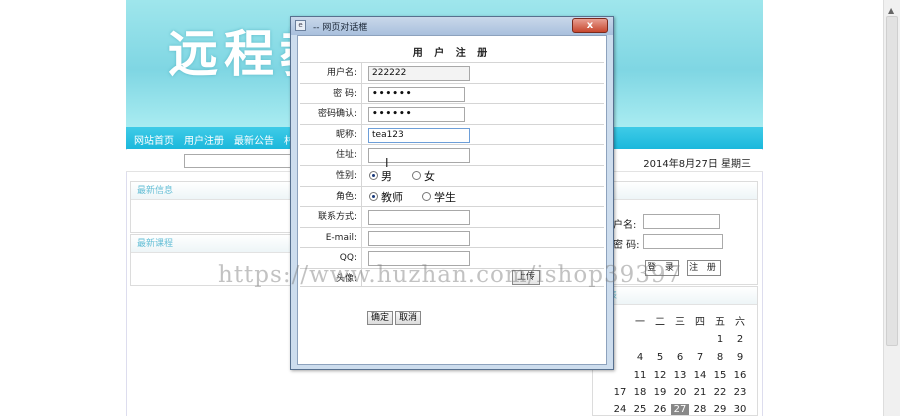 The width and height of the screenshot is (900, 416). What do you see at coordinates (419, 156) in the screenshot?
I see `address-field` at bounding box center [419, 156].